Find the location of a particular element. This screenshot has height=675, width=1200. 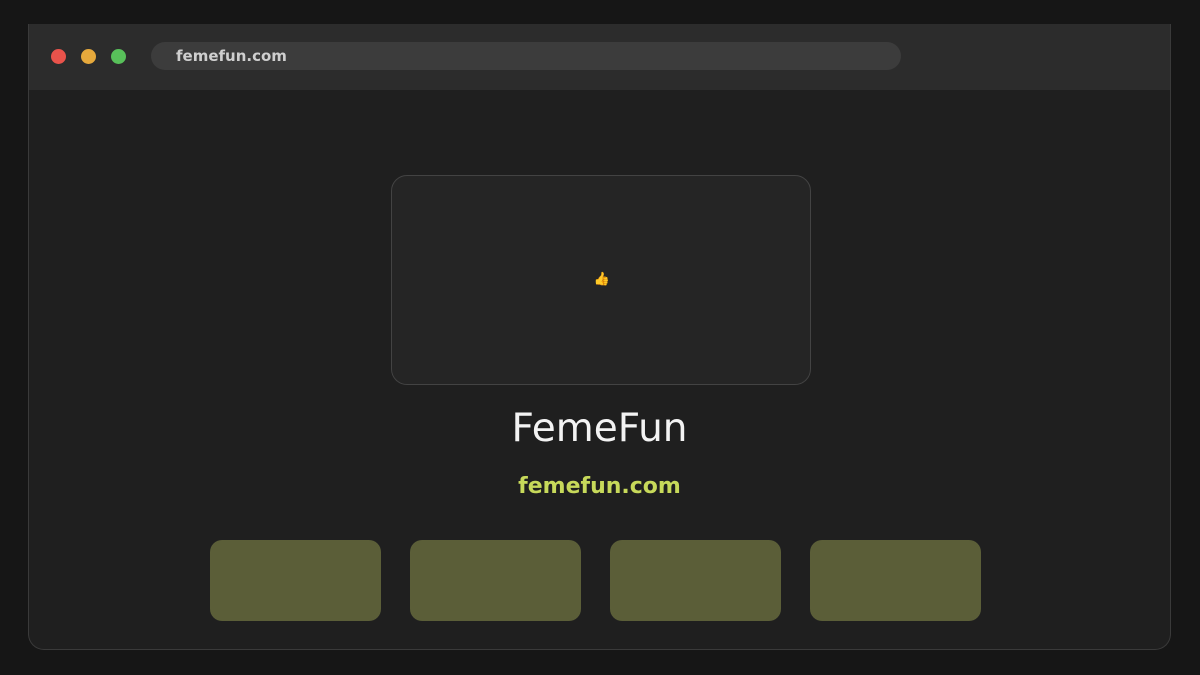

tile-row is located at coordinates (610, 581).